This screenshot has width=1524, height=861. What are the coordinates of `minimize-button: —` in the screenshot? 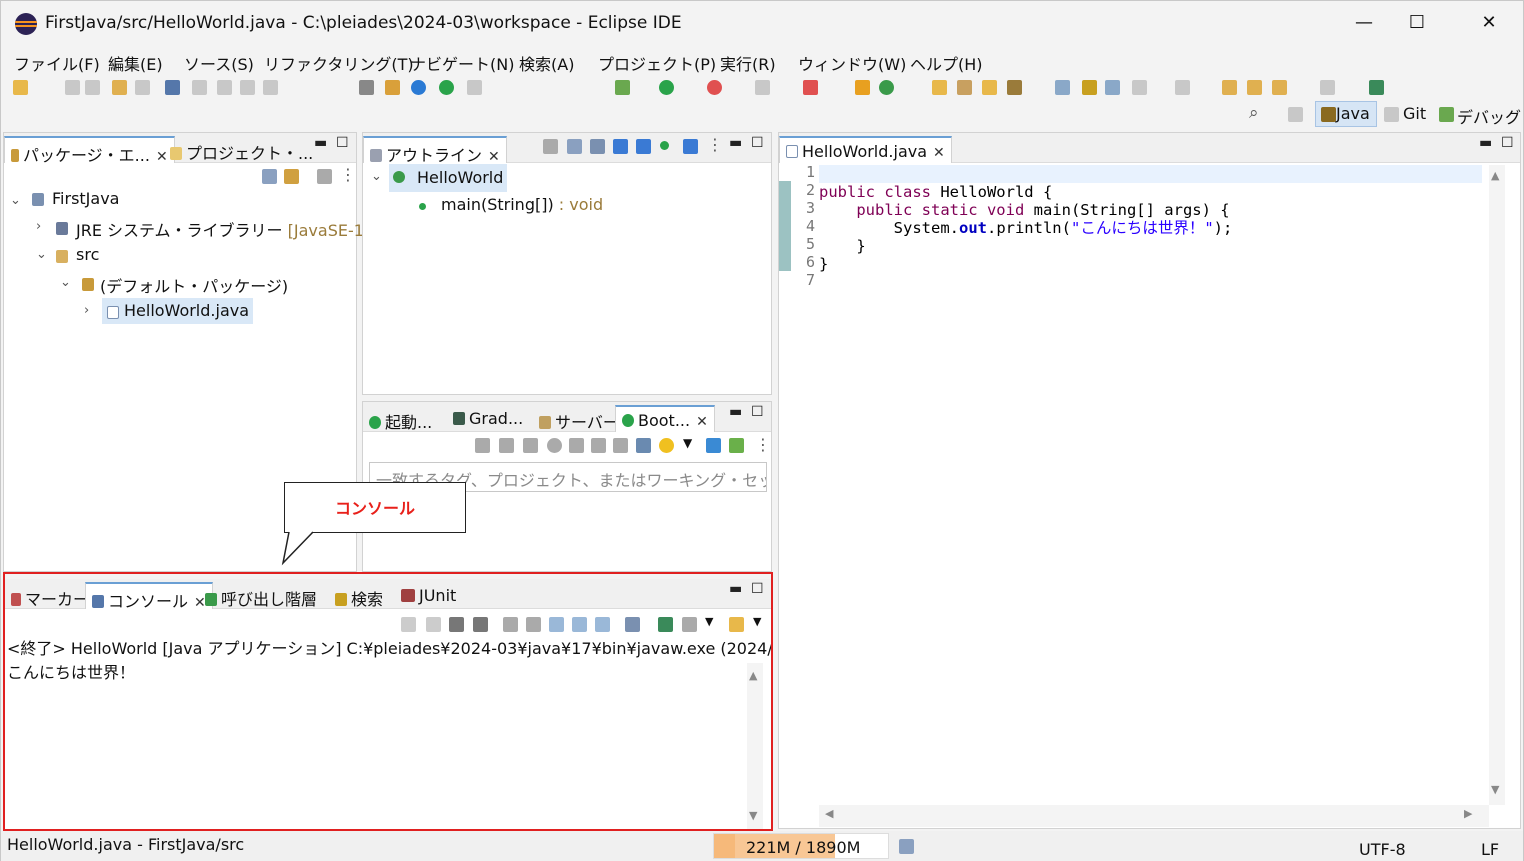 It's located at (1364, 23).